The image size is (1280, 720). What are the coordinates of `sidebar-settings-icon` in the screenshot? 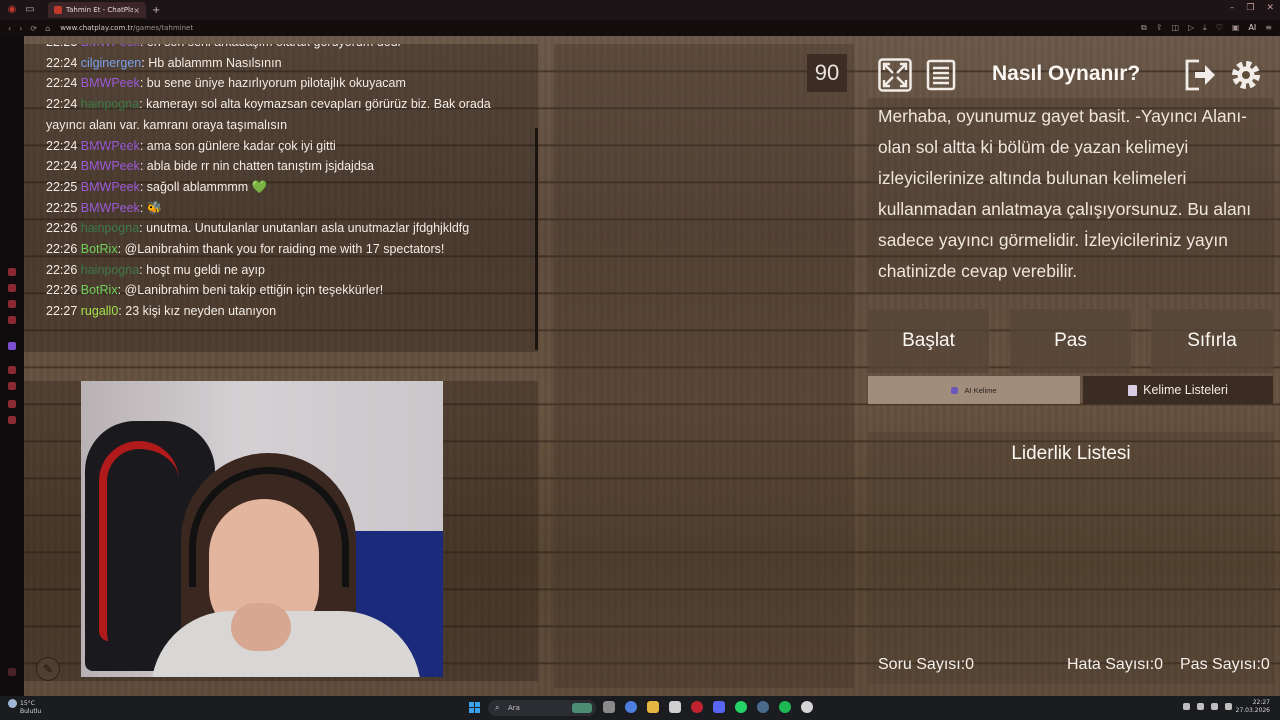 It's located at (12, 420).